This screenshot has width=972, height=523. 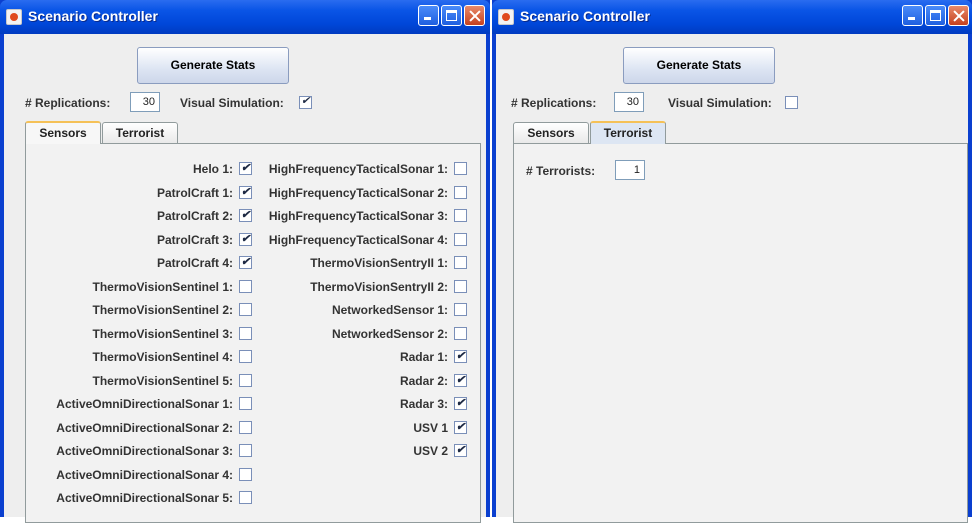 What do you see at coordinates (246, 380) in the screenshot?
I see `right_column-row: Radar 2:` at bounding box center [246, 380].